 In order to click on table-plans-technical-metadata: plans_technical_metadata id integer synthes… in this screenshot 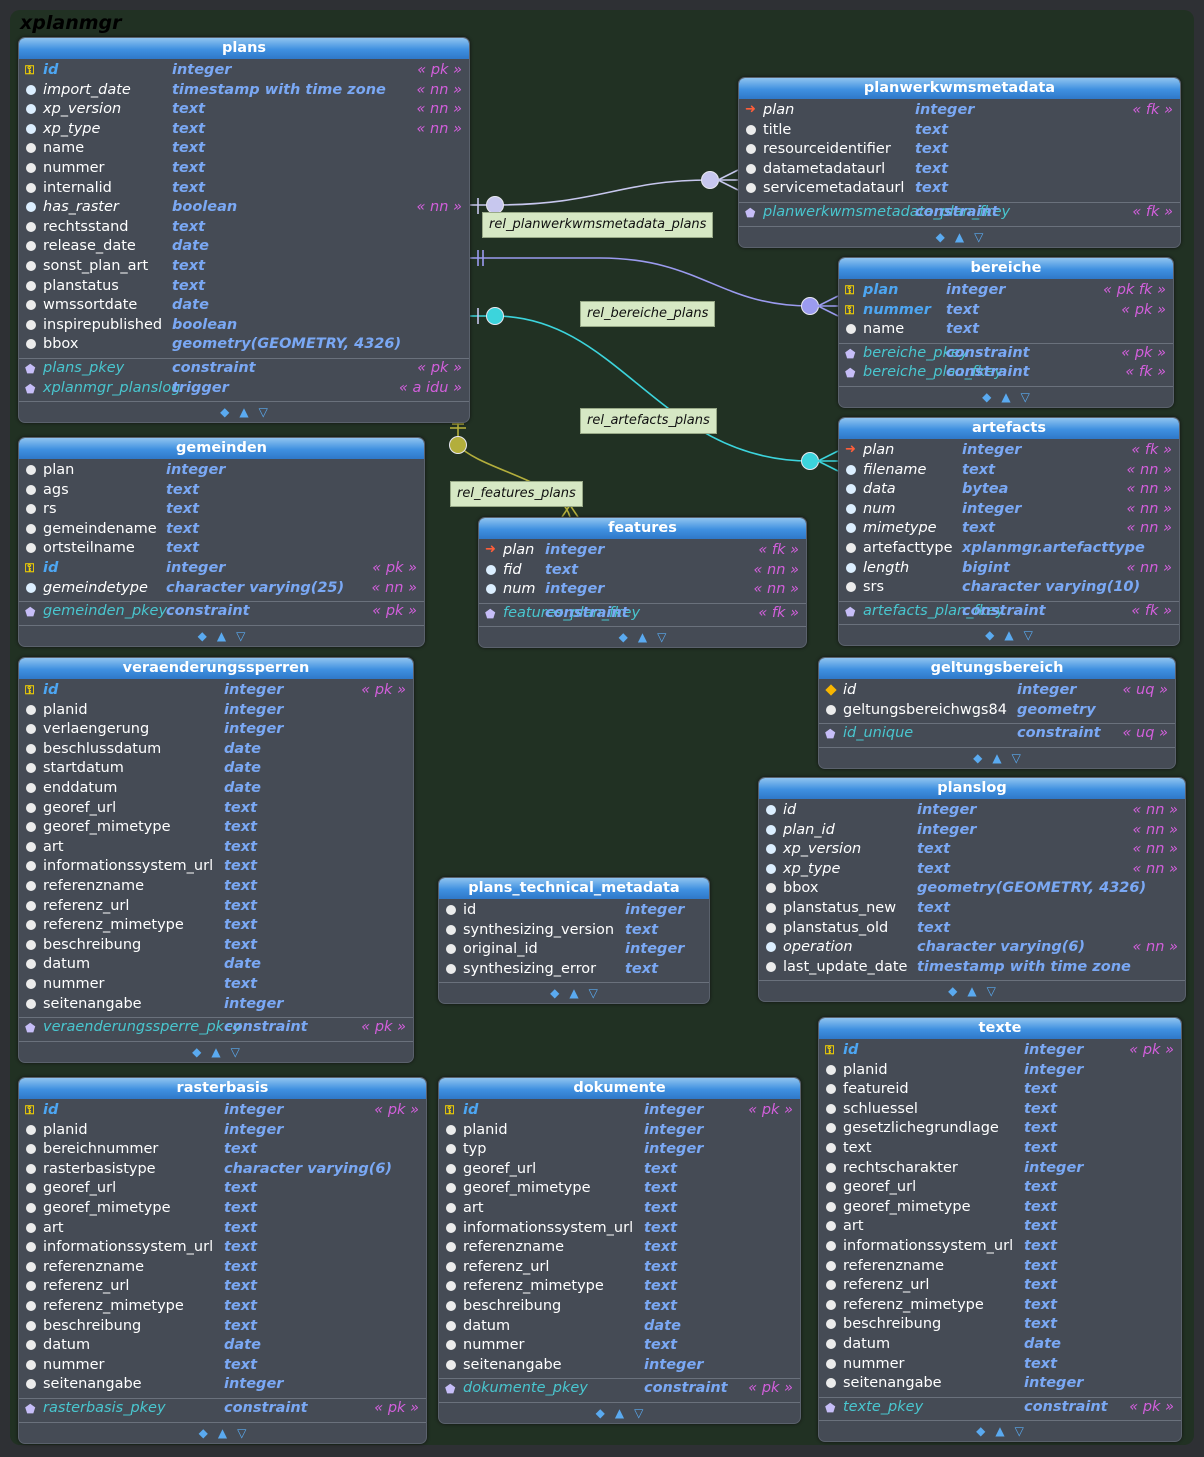, I will do `click(574, 941)`.